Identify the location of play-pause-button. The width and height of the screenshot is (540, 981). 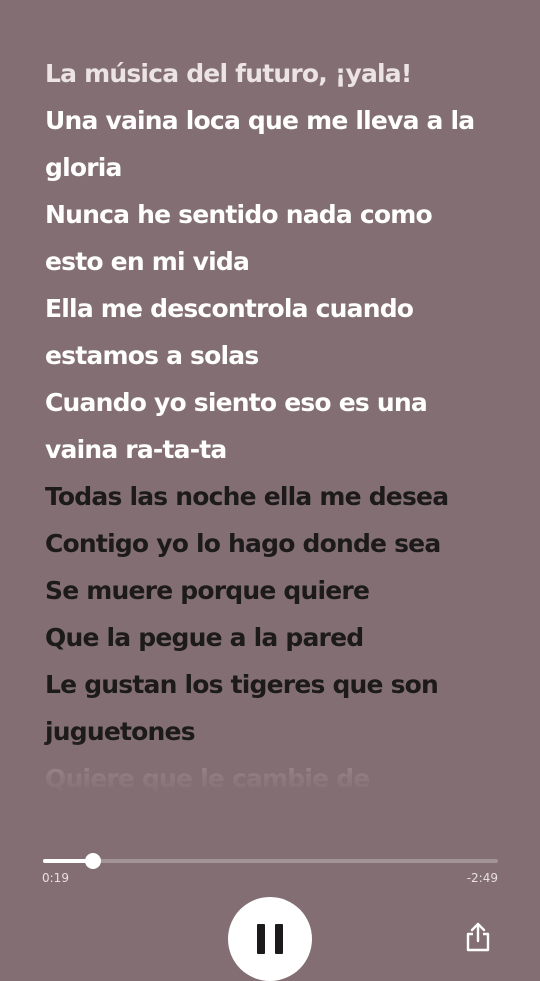
(270, 939).